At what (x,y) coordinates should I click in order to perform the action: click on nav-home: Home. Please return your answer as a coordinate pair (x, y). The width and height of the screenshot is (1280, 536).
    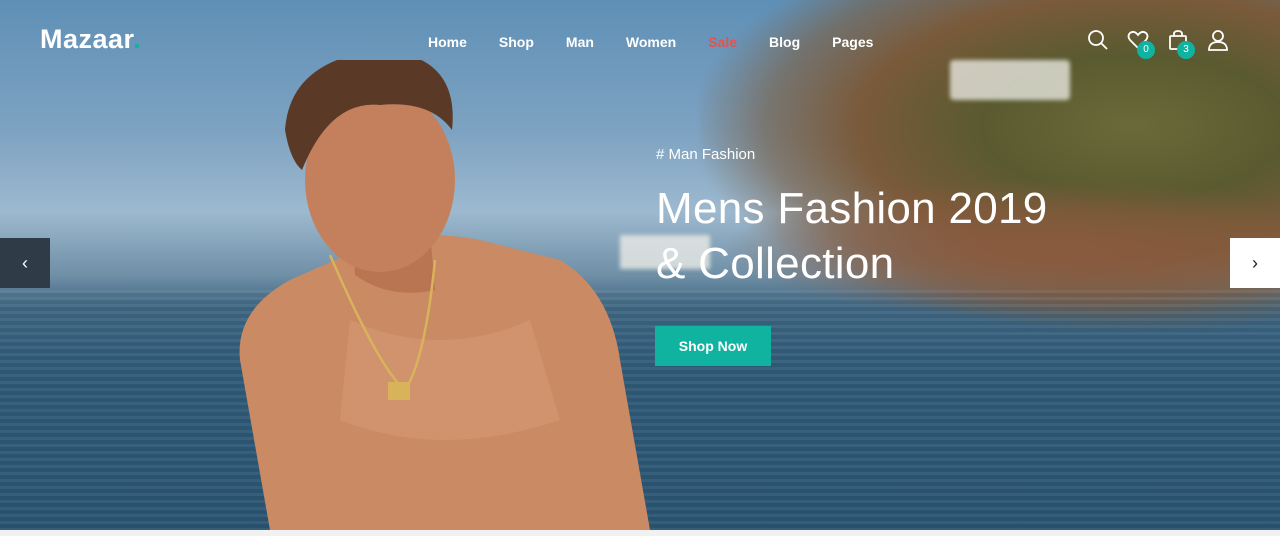
    Looking at the image, I should click on (447, 42).